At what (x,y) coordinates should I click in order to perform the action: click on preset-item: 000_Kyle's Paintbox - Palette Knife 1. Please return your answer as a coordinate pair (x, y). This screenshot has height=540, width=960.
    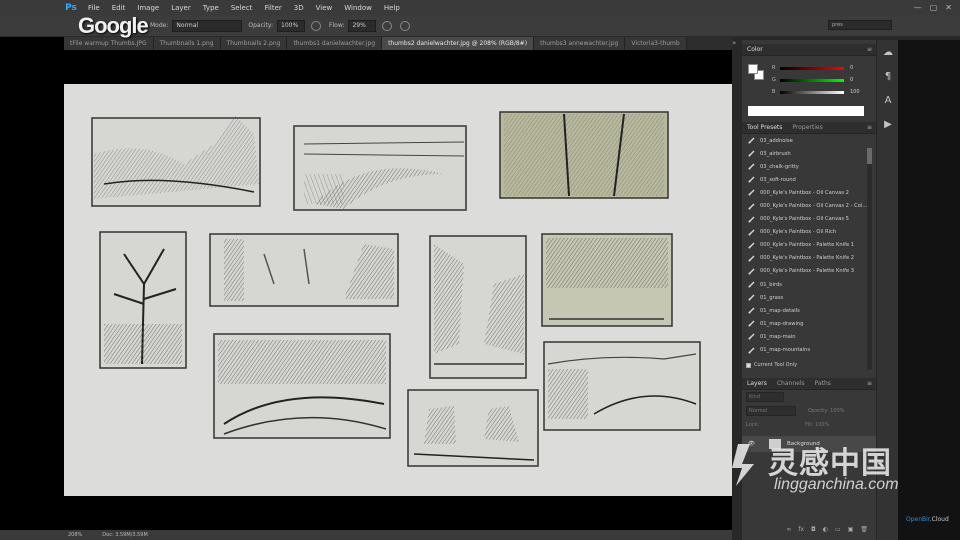
    Looking at the image, I should click on (809, 245).